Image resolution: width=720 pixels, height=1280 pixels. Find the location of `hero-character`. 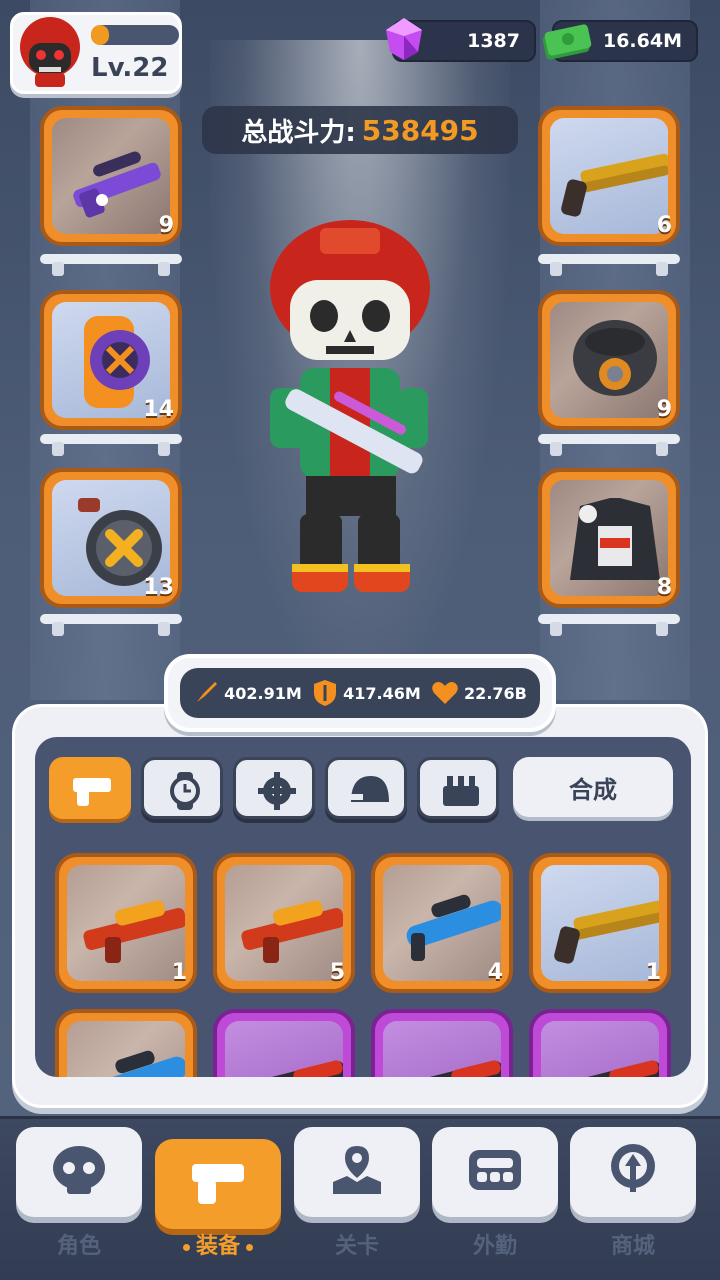

hero-character is located at coordinates (350, 408).